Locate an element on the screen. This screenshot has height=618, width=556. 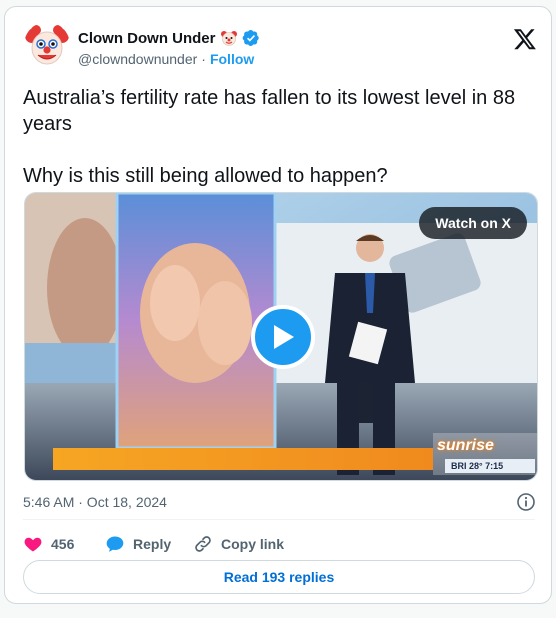
reply-label: Reply is located at coordinates (152, 544).